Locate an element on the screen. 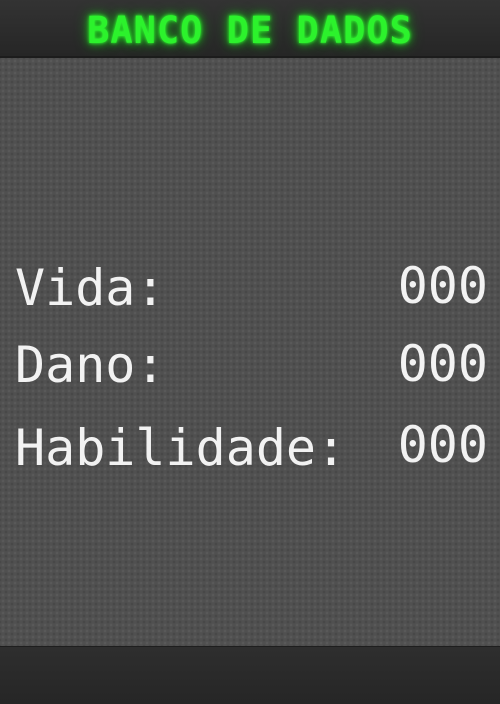  stat-value-vida: 000 is located at coordinates (442, 286).